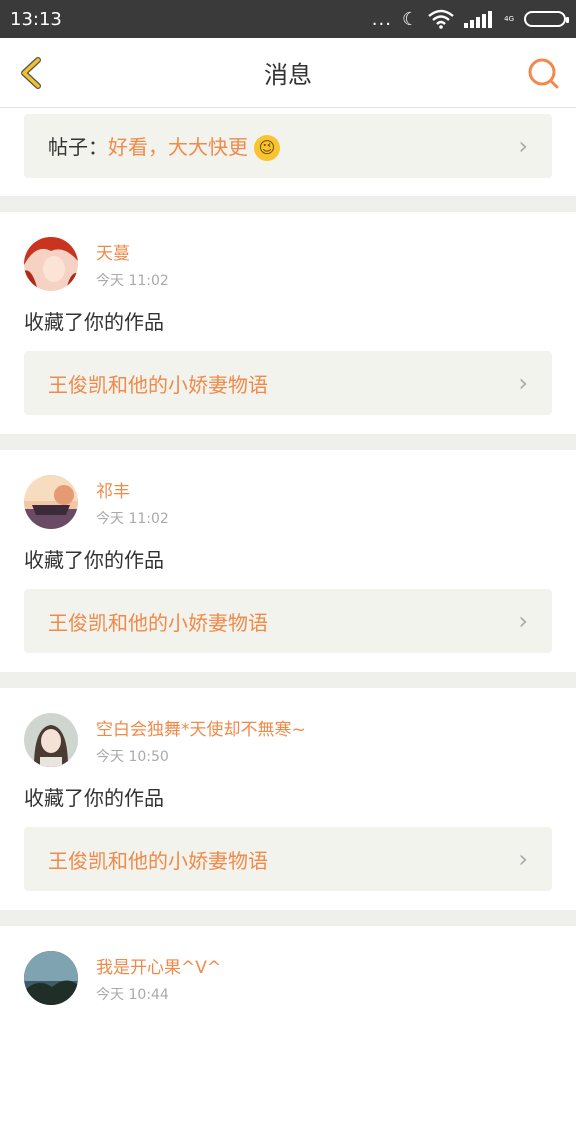  Describe the element at coordinates (509, 19) in the screenshot. I see `network-type: 4G` at that location.